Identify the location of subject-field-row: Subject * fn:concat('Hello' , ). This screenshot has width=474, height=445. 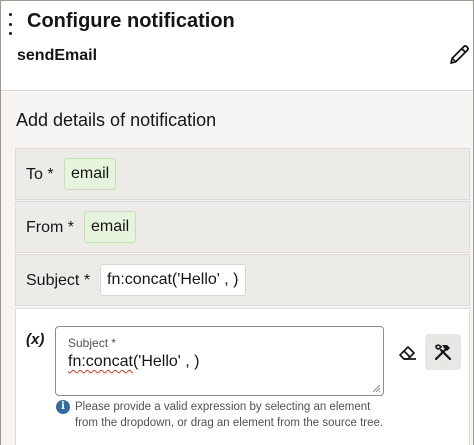
(242, 280).